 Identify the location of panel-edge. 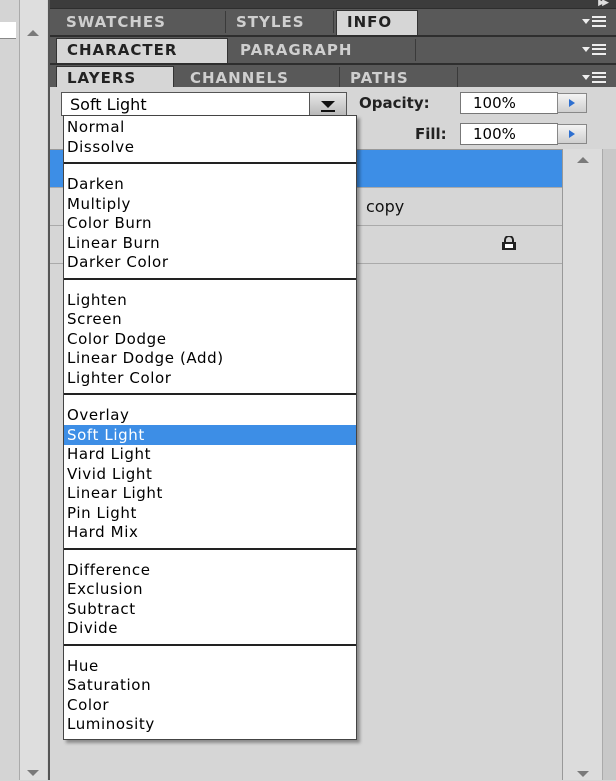
(609, 464).